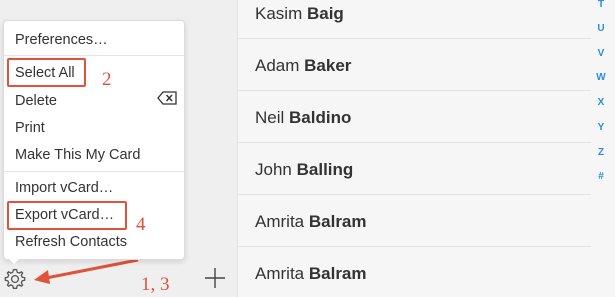 Image resolution: width=615 pixels, height=297 pixels. Describe the element at coordinates (601, 53) in the screenshot. I see `index-letter: V` at that location.